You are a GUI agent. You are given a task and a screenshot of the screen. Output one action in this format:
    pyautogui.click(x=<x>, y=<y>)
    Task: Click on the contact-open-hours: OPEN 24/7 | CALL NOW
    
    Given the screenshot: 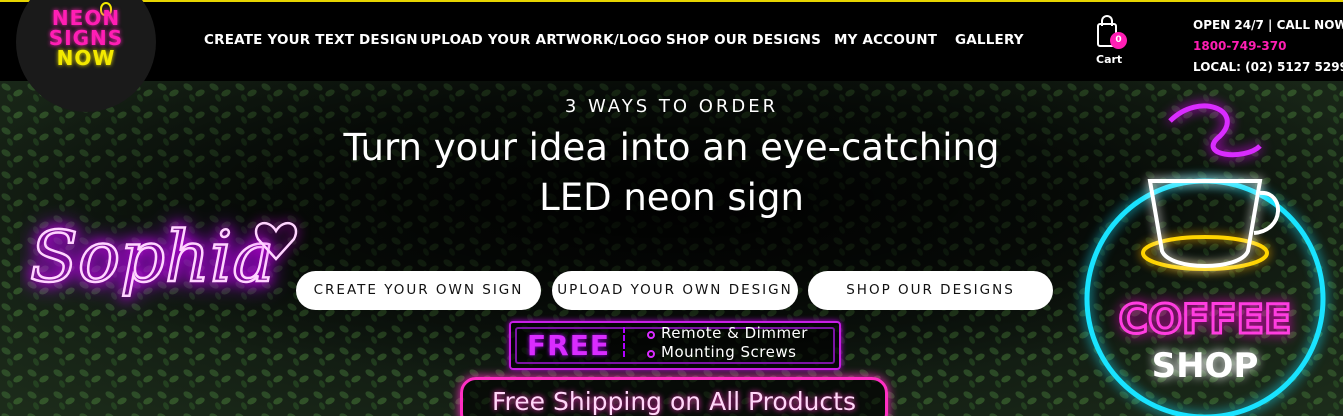 What is the action you would take?
    pyautogui.click(x=1268, y=25)
    